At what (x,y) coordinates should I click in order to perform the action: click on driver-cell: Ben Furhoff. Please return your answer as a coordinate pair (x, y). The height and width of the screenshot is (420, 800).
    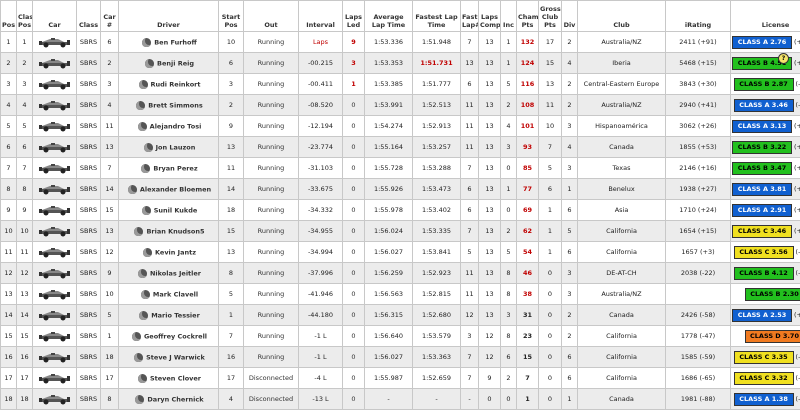
    Looking at the image, I should click on (168, 42).